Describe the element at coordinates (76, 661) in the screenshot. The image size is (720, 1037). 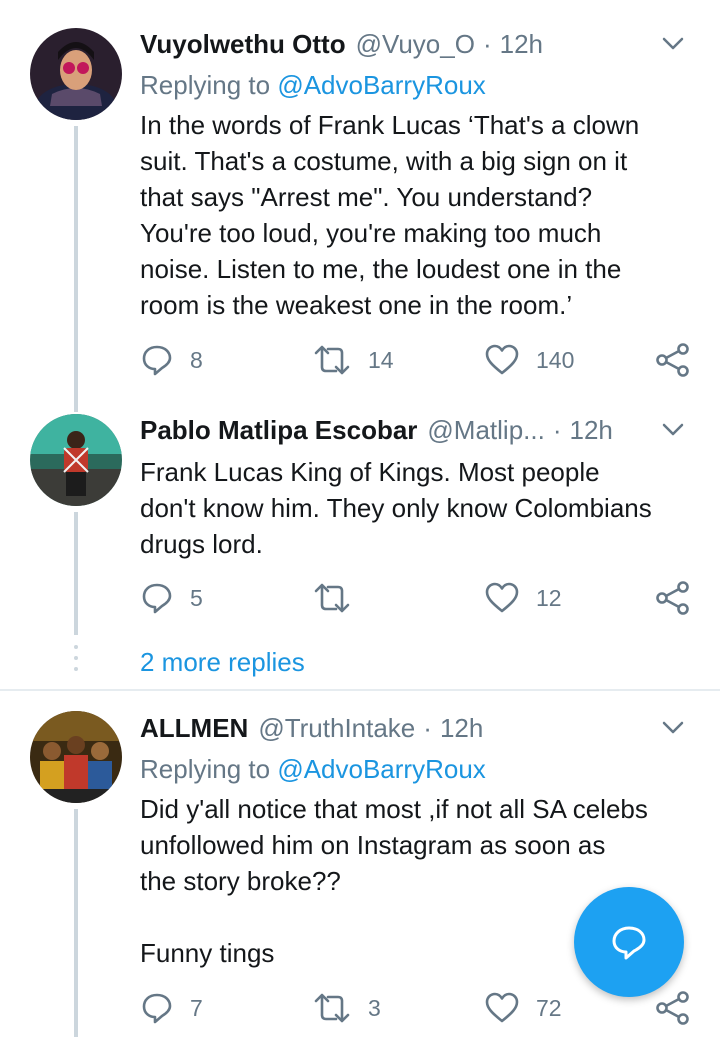
I see `thread-dots` at that location.